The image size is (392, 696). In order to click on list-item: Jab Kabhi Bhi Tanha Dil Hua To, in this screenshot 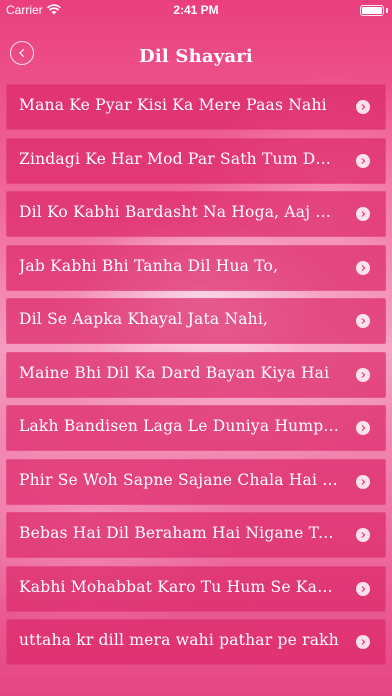, I will do `click(196, 267)`.